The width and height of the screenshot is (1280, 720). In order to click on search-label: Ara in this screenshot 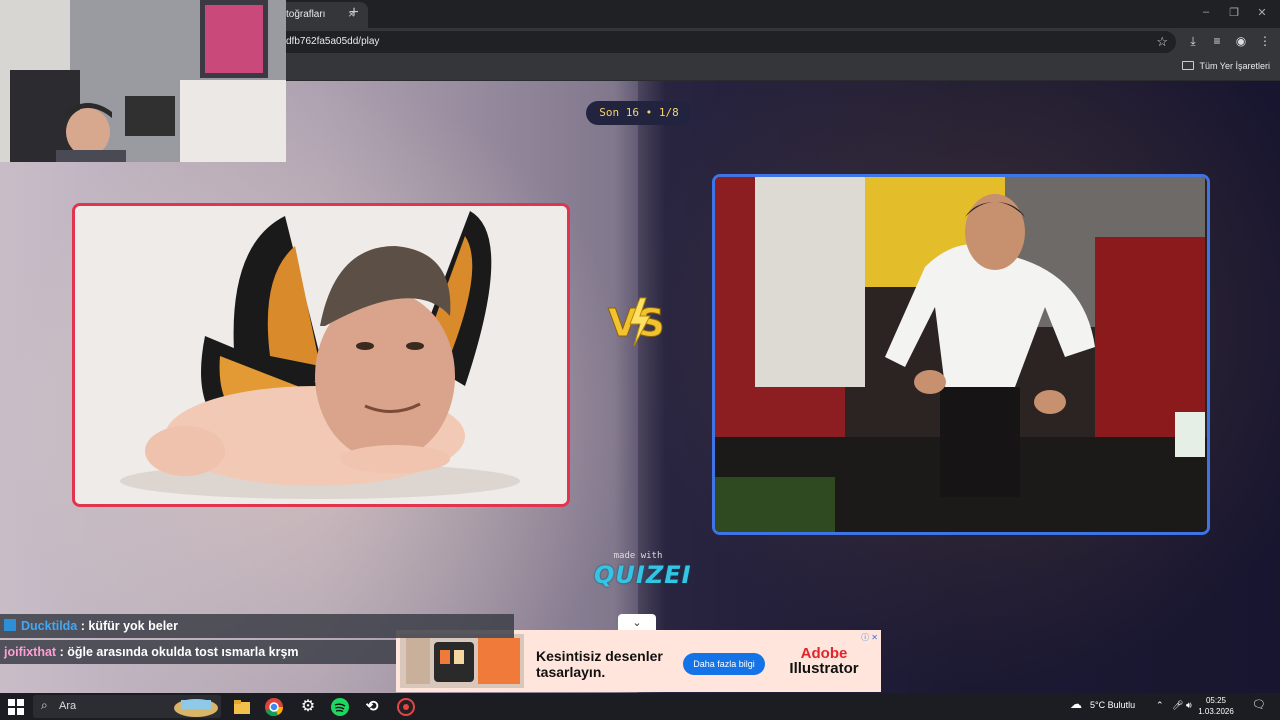, I will do `click(68, 706)`.